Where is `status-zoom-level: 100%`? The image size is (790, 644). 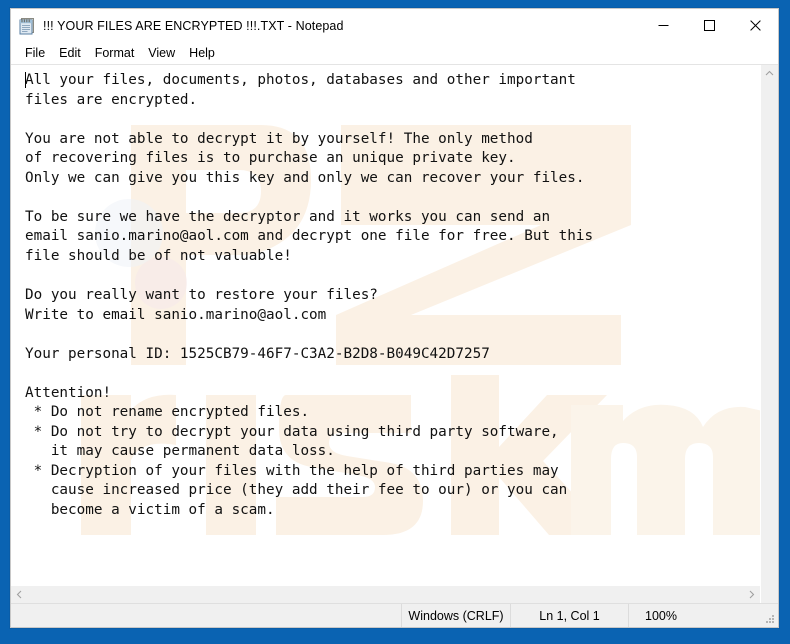 status-zoom-level: 100% is located at coordinates (693, 615).